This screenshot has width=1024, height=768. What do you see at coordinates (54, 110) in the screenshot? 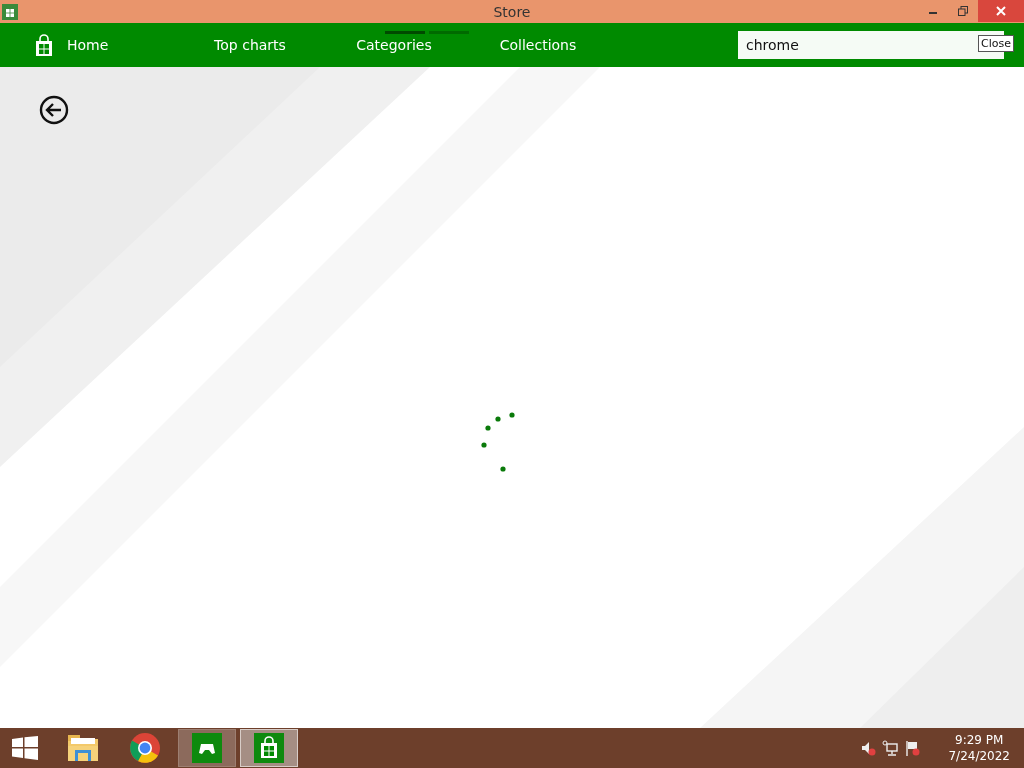
I see `back-button` at bounding box center [54, 110].